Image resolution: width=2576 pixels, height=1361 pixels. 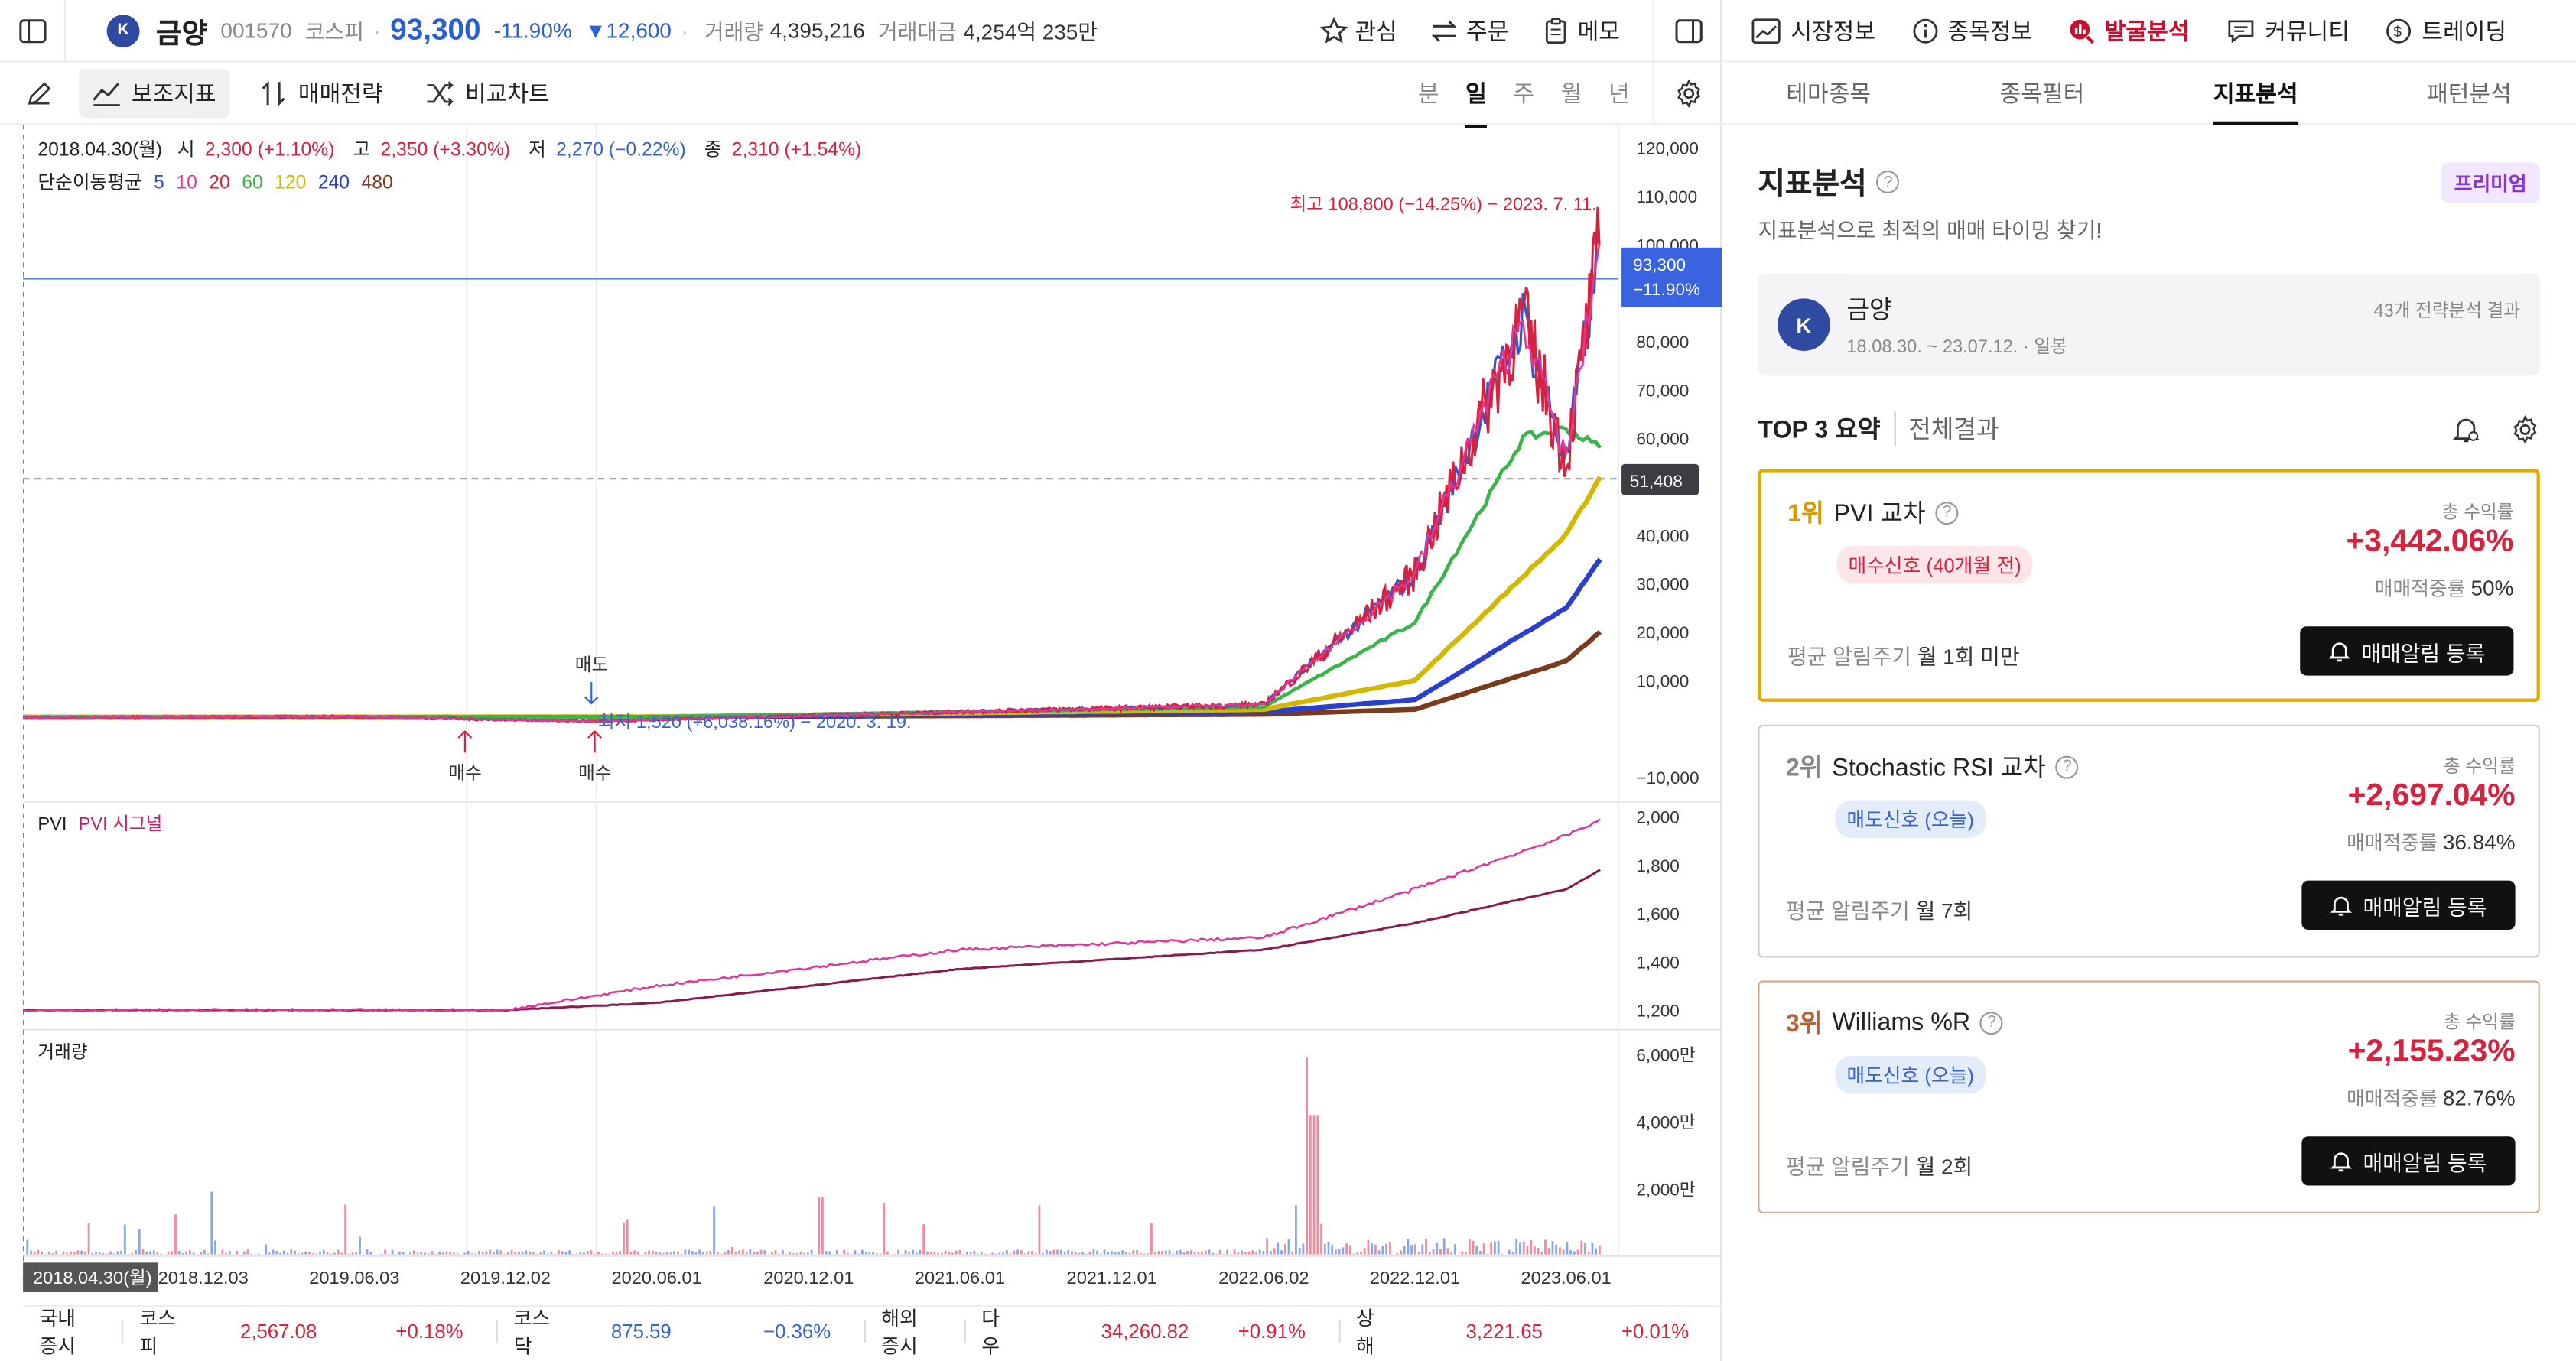 I want to click on tab-filter: 종목필터, so click(x=2041, y=92).